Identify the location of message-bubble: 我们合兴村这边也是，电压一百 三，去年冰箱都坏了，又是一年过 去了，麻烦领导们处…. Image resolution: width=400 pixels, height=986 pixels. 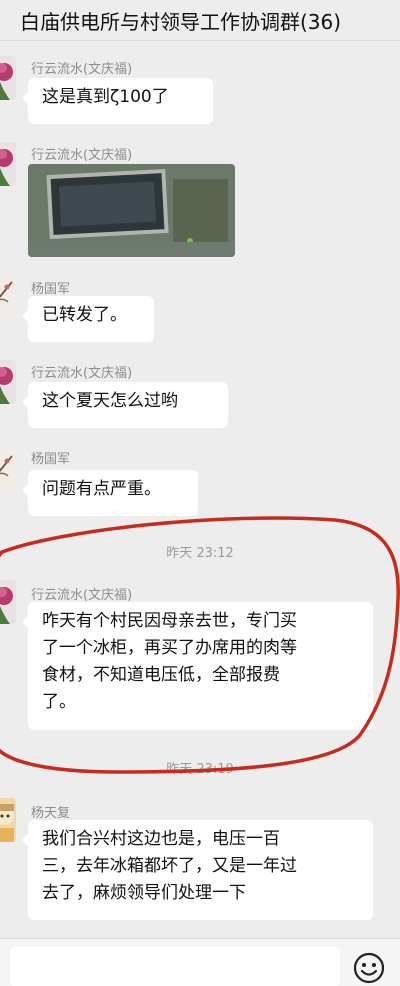
(197, 870).